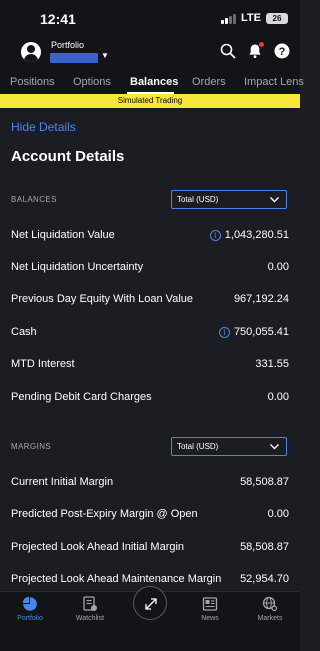 This screenshot has height=651, width=320. Describe the element at coordinates (150, 18) in the screenshot. I see `status-bar: 12:41 LTE 26` at that location.